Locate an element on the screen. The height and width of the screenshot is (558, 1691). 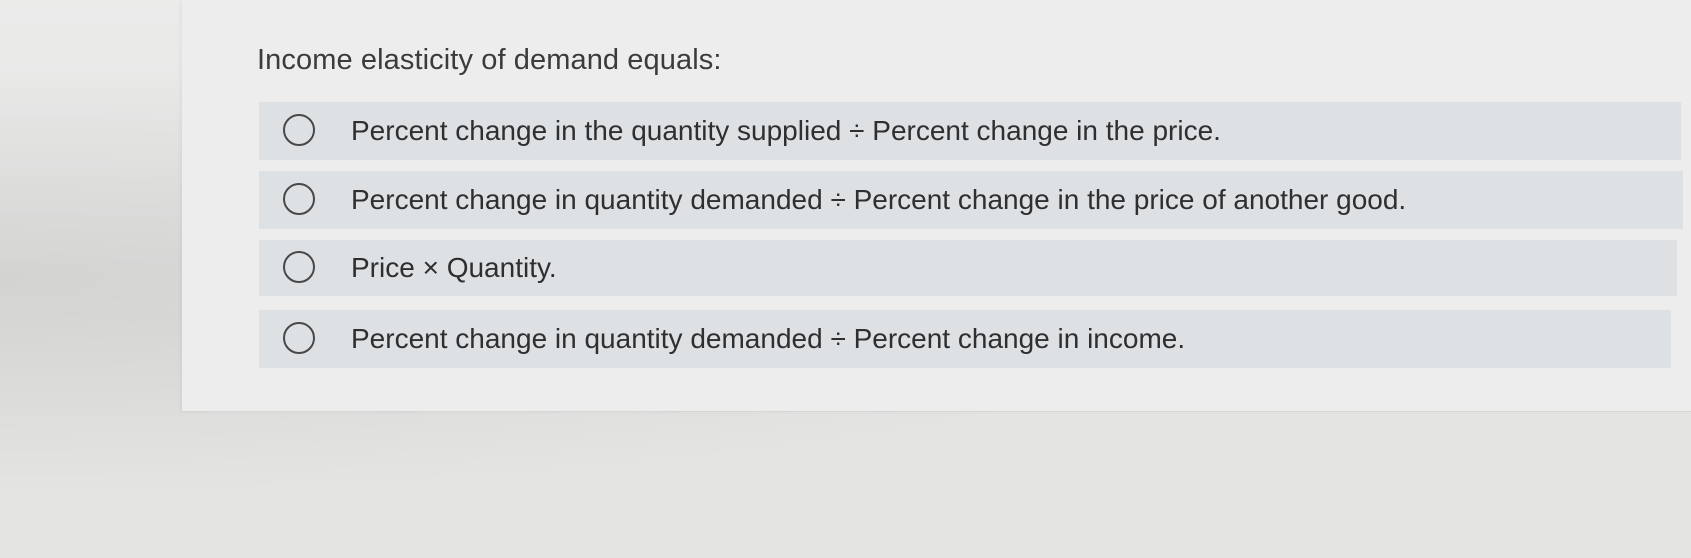
answer-option-label: Price × Quantity. is located at coordinates (454, 267).